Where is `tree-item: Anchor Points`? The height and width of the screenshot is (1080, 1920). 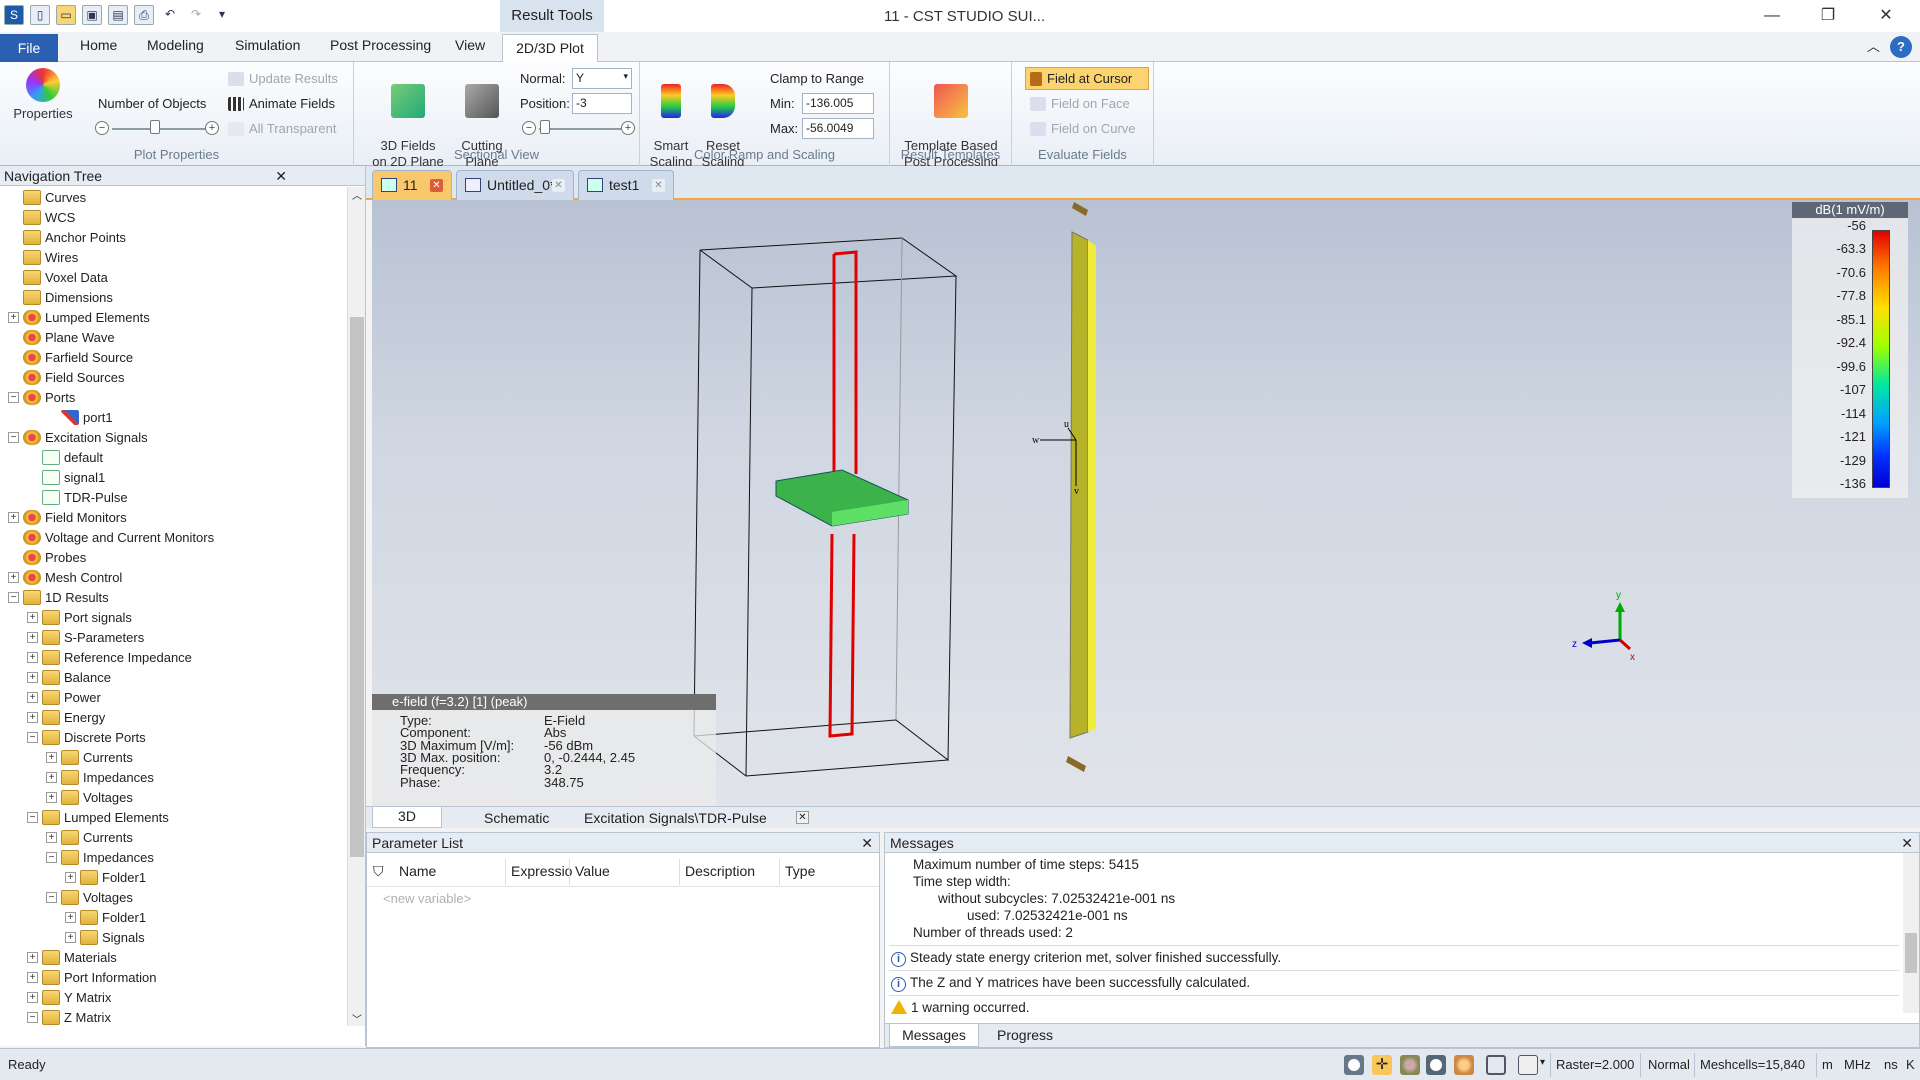 tree-item: Anchor Points is located at coordinates (67, 237).